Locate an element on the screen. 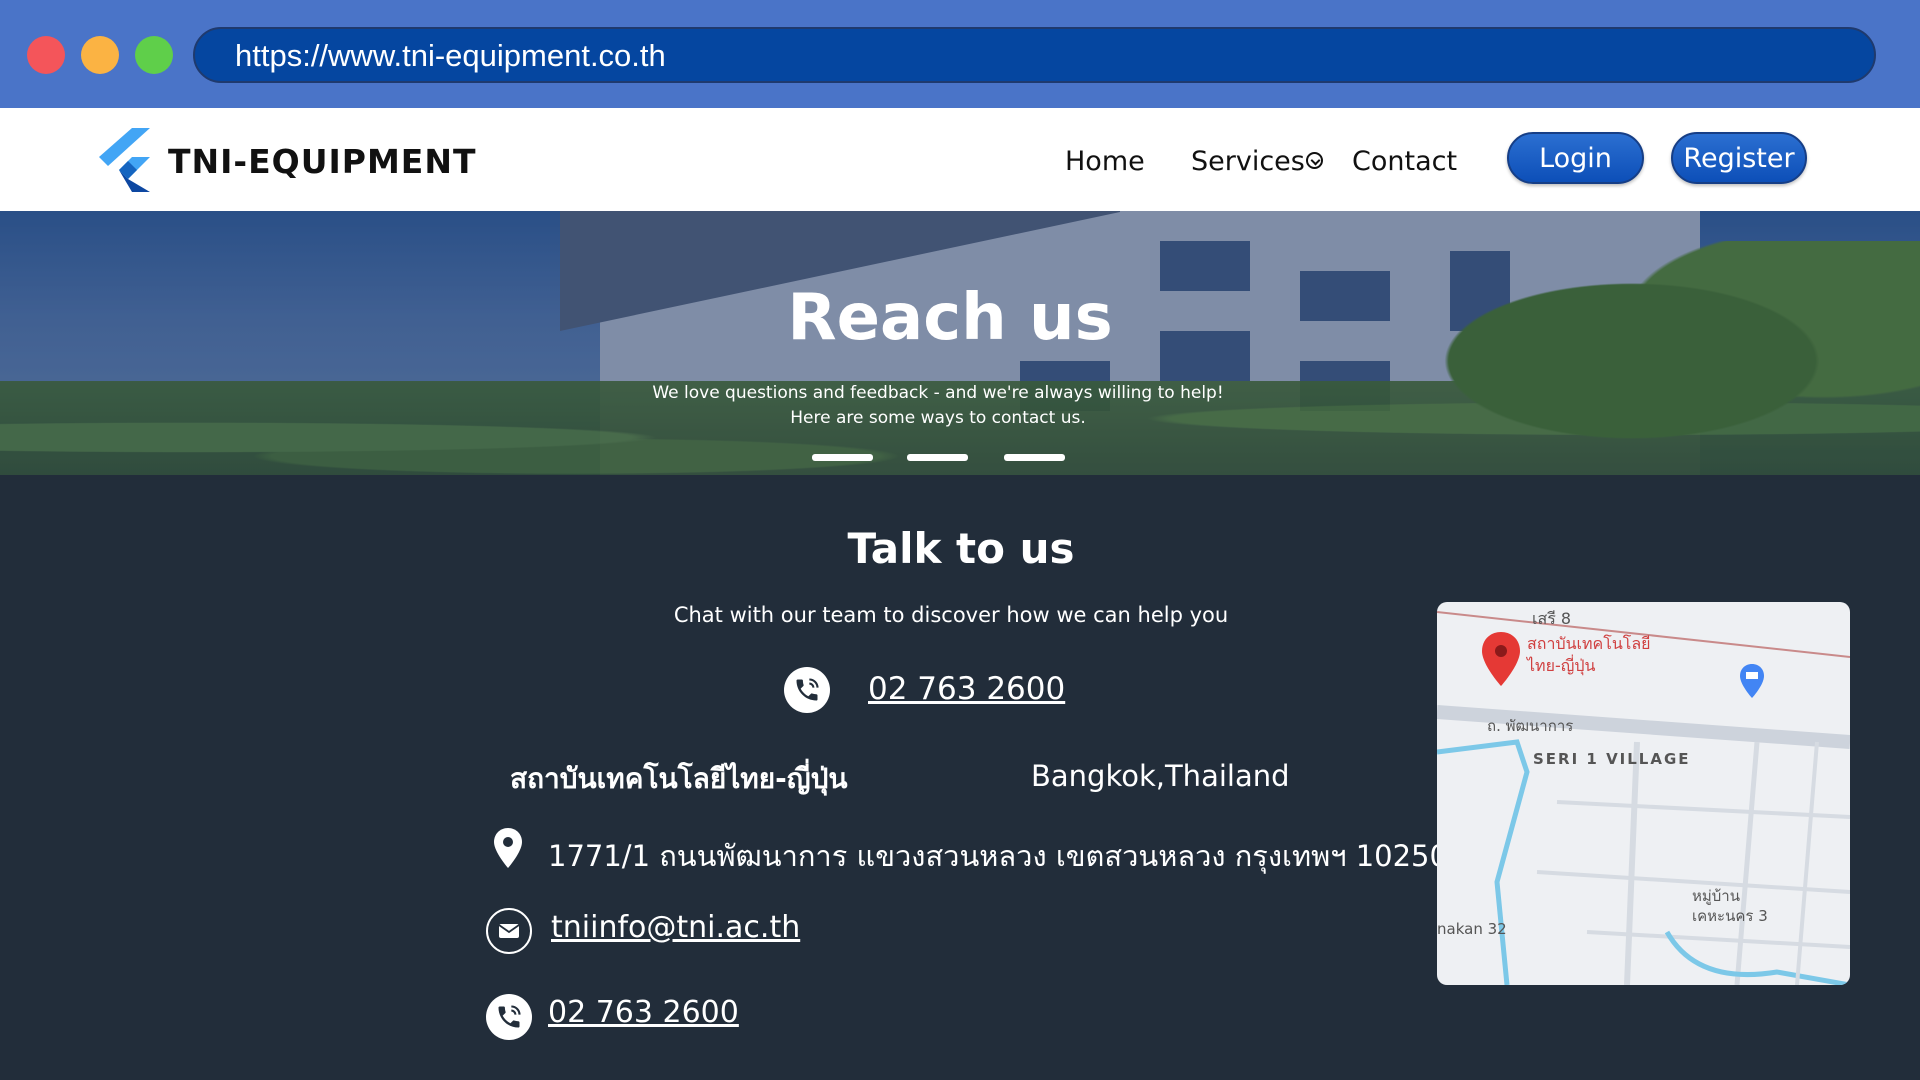  map-top-label: เสรี 8 is located at coordinates (1552, 618).